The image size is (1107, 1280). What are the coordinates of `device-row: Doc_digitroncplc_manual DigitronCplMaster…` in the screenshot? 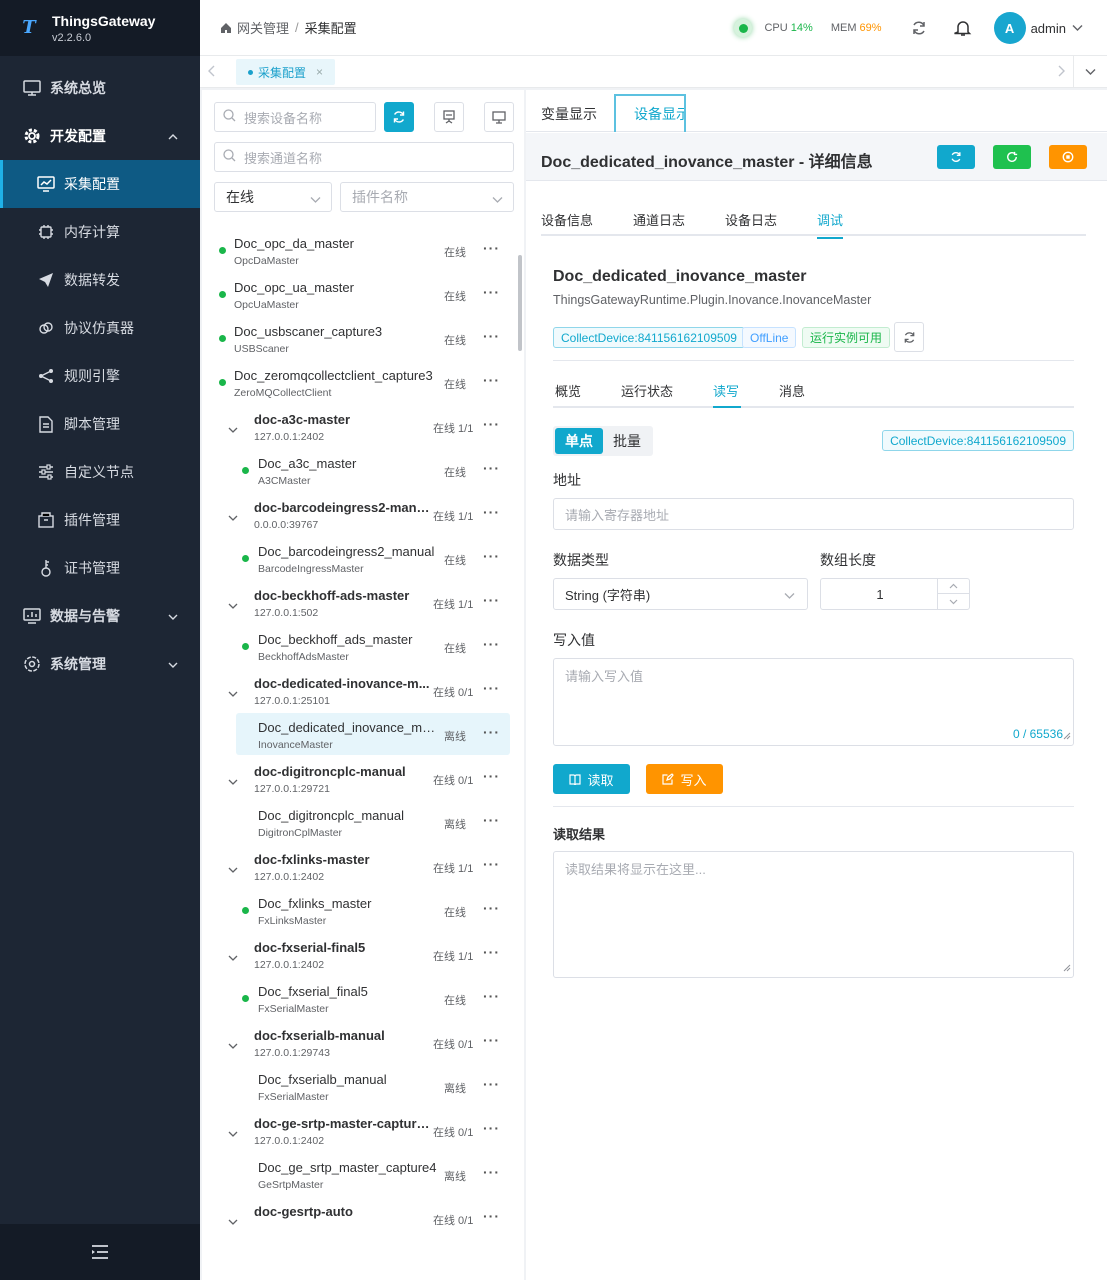 It's located at (360, 822).